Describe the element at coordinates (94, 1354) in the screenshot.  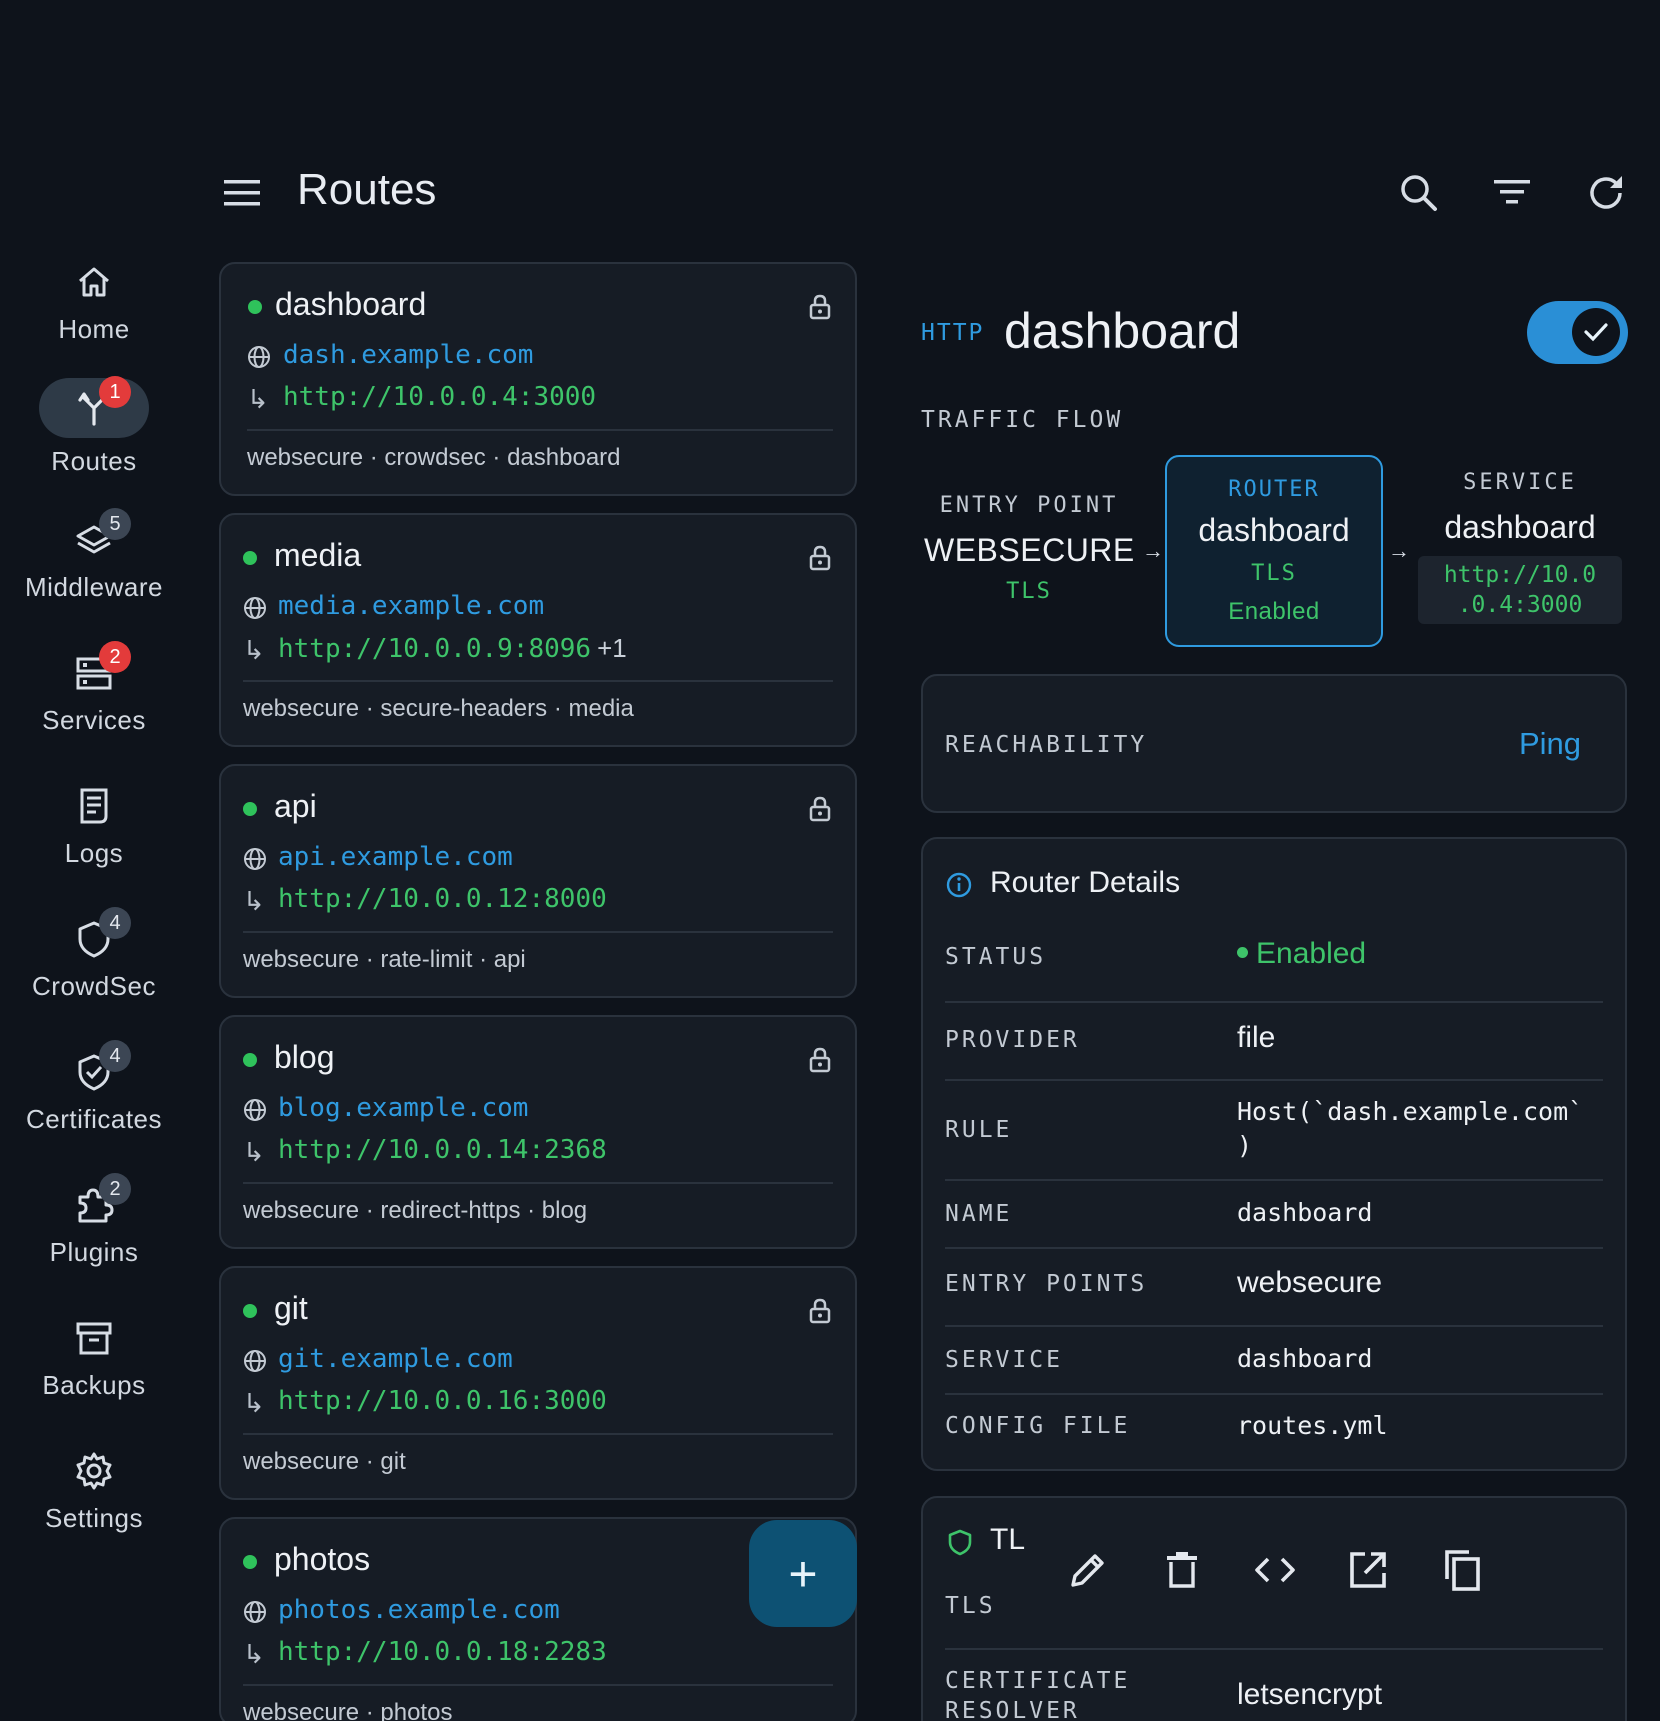
I see `rail-item-backups: Backups` at that location.